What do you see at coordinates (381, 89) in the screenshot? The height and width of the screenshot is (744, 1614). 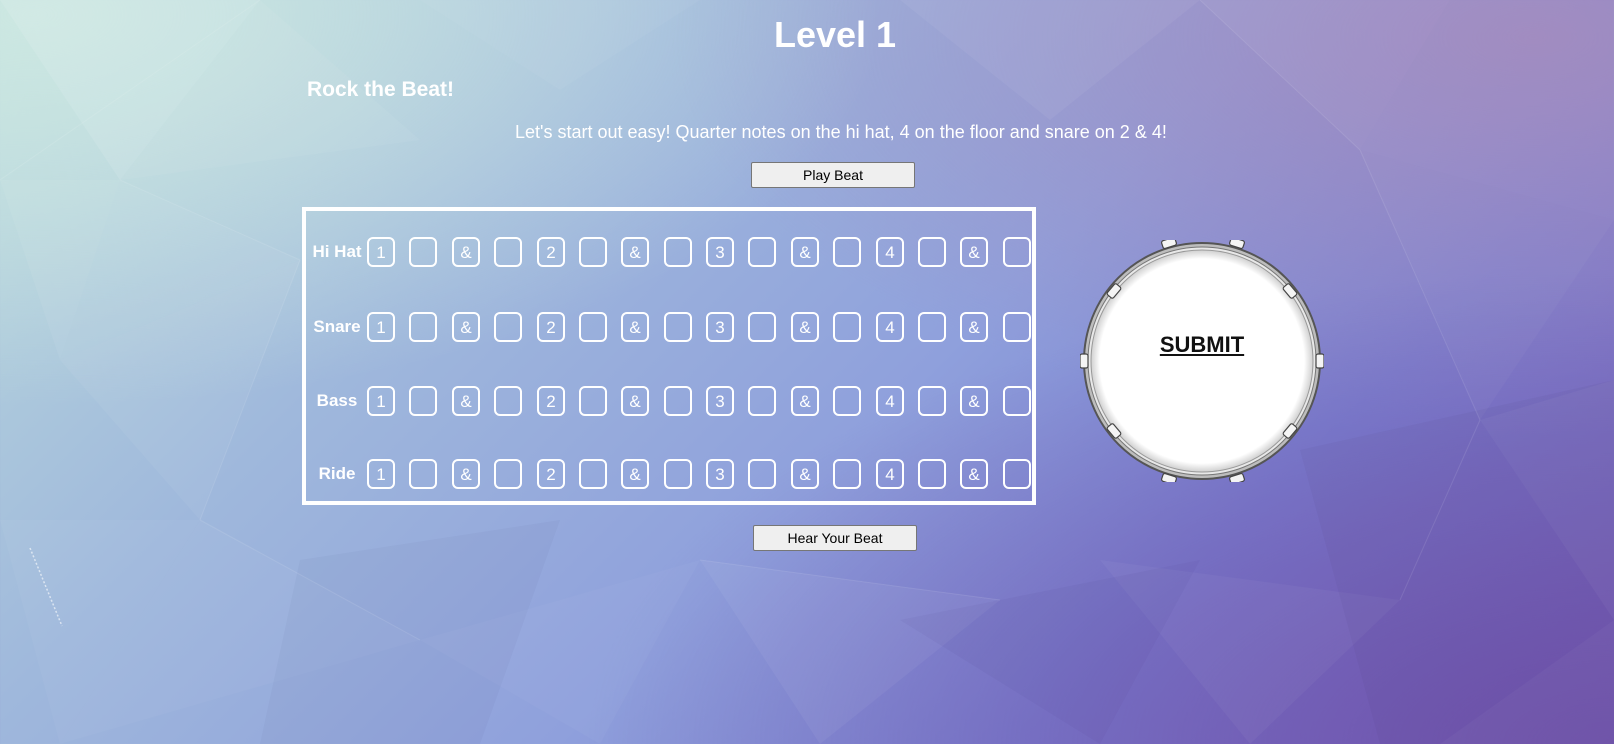 I see `lesson-name: Rock the Beat!` at bounding box center [381, 89].